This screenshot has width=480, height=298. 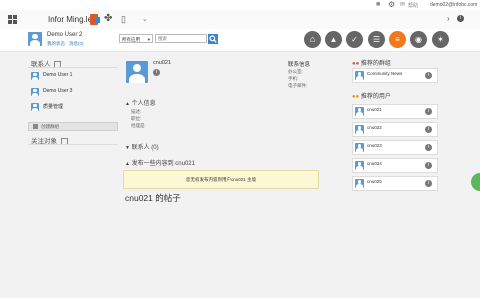 I want to click on social-icon: ◉, so click(x=418, y=39).